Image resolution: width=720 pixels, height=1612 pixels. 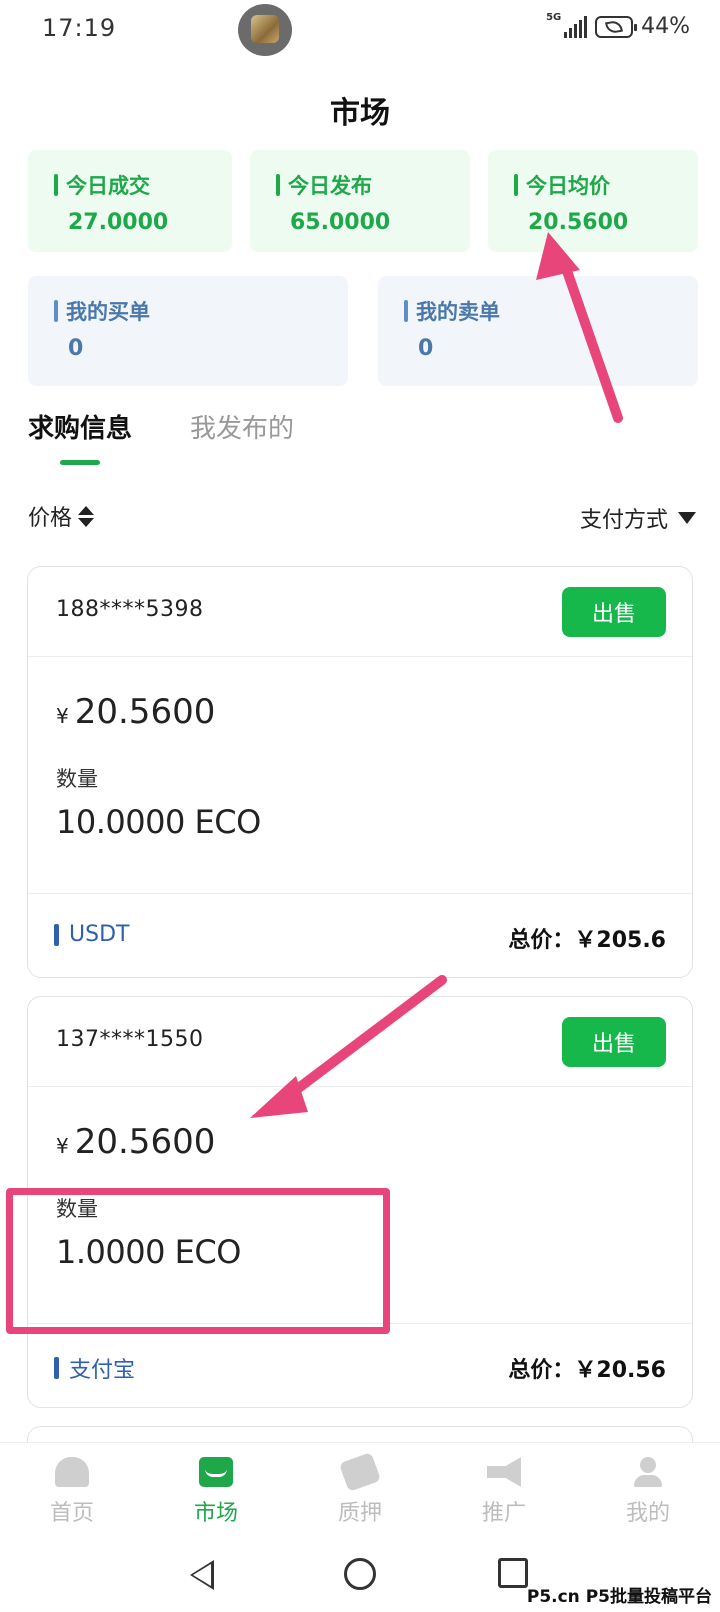 I want to click on status-indicators: 5G 44%, so click(x=618, y=26).